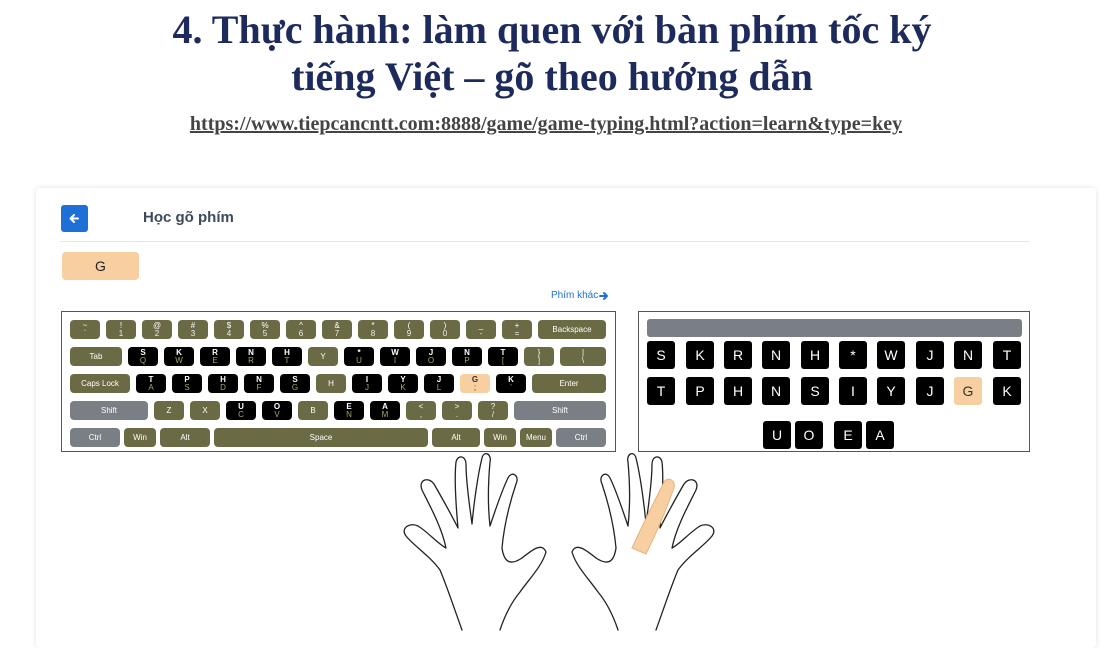  Describe the element at coordinates (85, 329) in the screenshot. I see `key-tilde: ~ `` at that location.